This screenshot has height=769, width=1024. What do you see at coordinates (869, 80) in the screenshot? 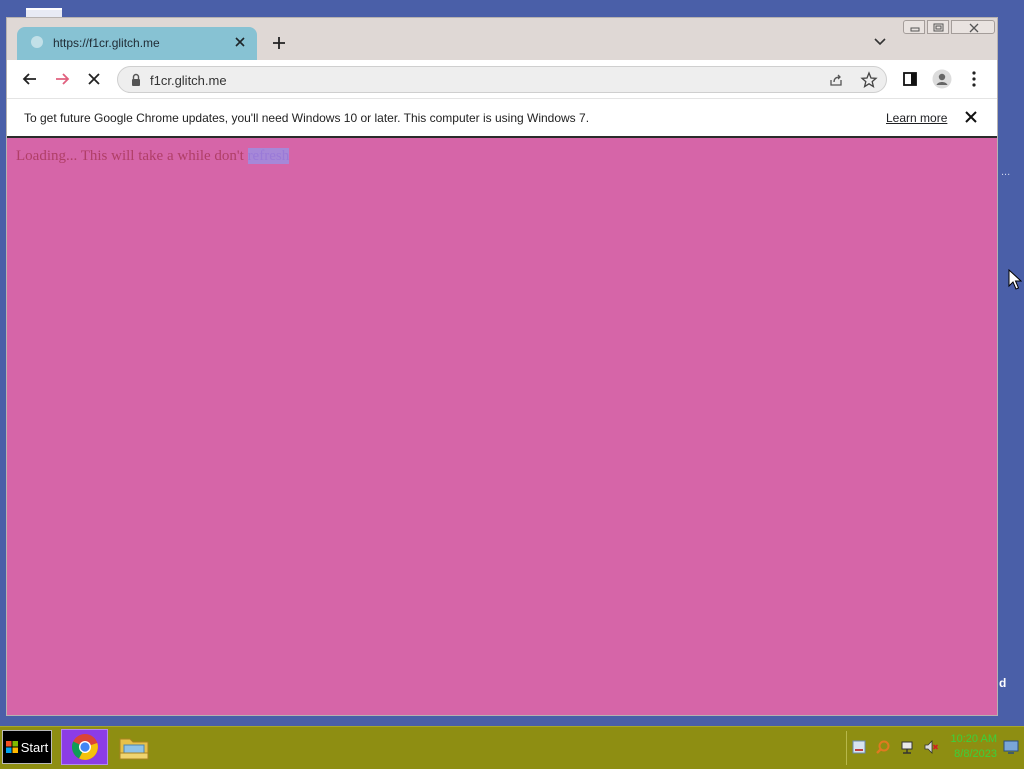
I see `star-icon` at bounding box center [869, 80].